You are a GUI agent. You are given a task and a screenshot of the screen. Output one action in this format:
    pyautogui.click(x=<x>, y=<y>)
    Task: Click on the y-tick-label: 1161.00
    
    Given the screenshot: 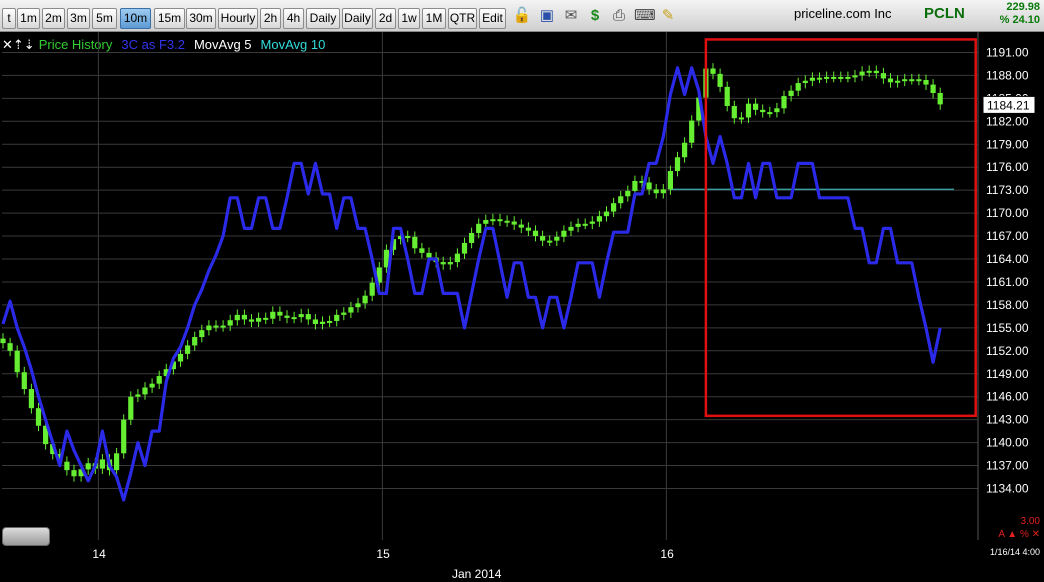 What is the action you would take?
    pyautogui.click(x=1007, y=282)
    